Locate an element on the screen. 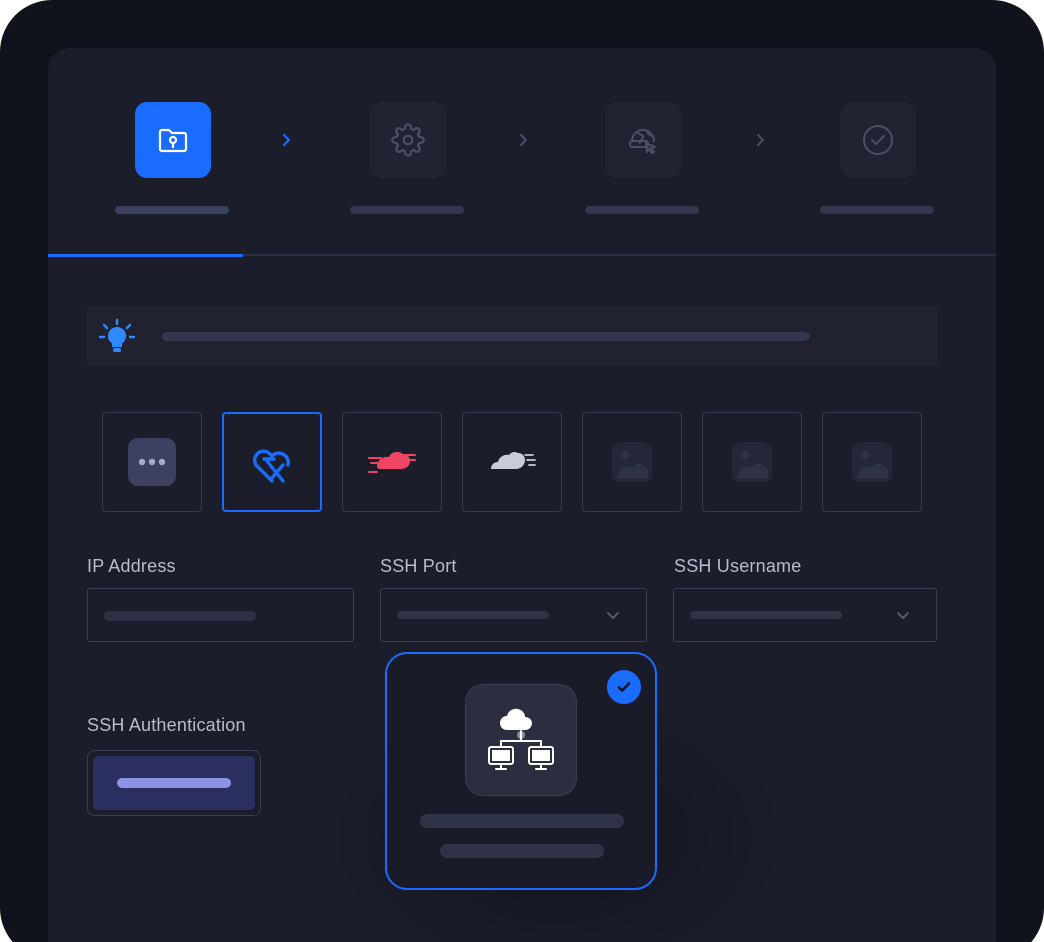 This screenshot has width=1044, height=942. check-circle-icon is located at coordinates (878, 140).